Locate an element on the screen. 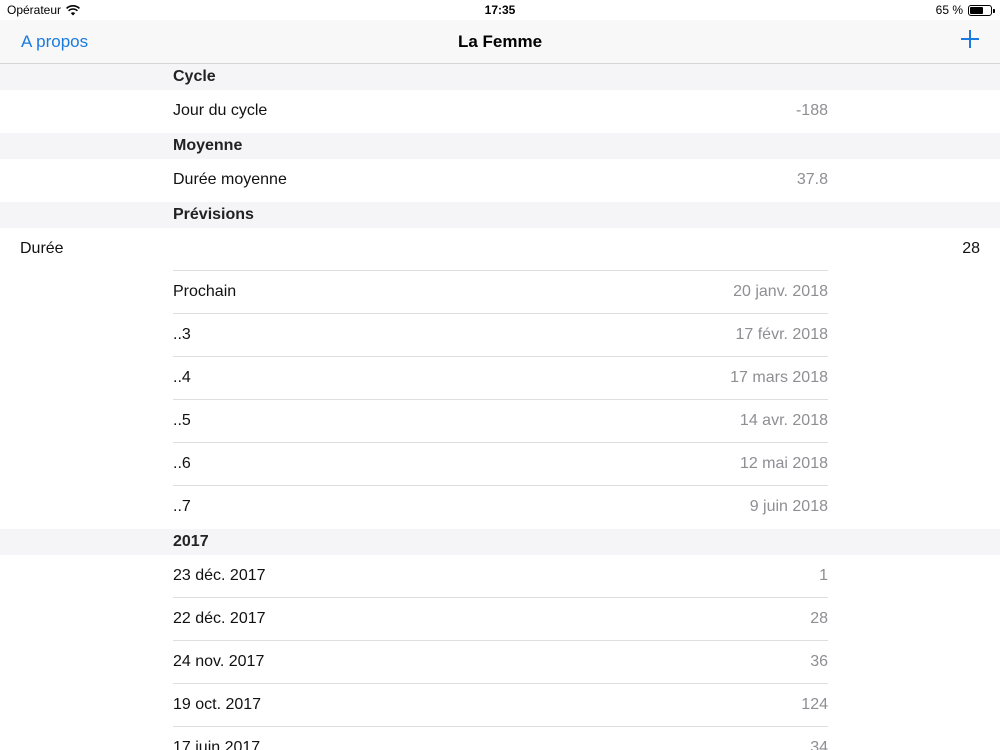 This screenshot has height=750, width=1000. row-label: ..3 is located at coordinates (182, 334).